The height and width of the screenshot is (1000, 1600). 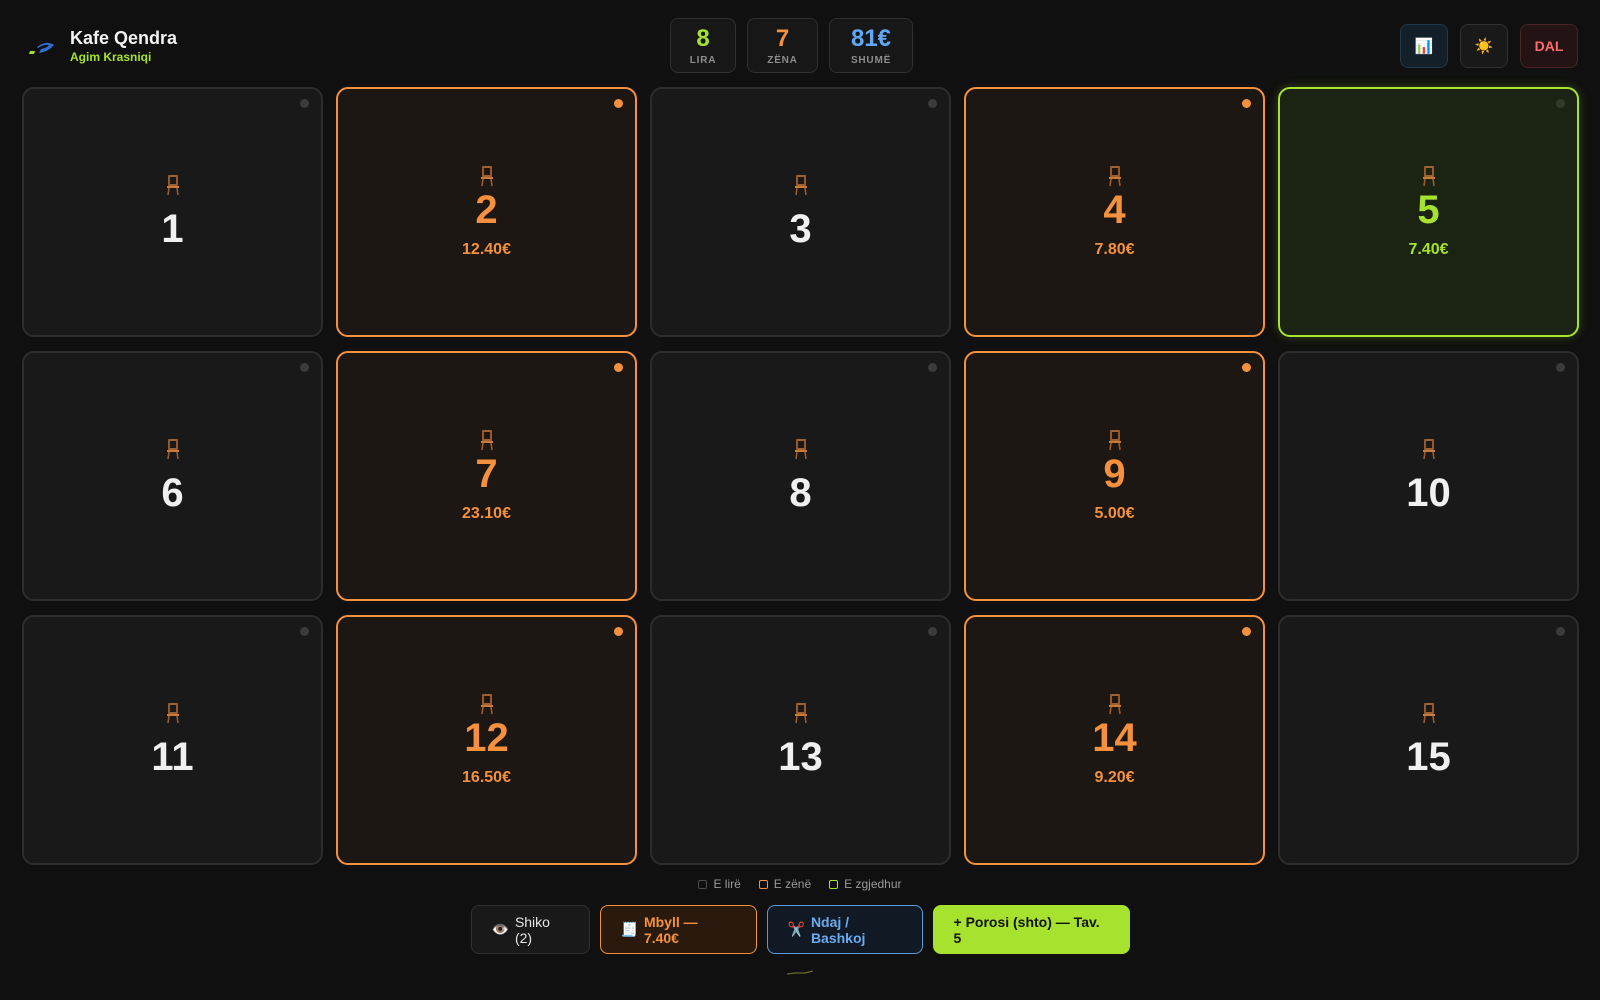 I want to click on table-tile-4: 4 7.80€, so click(x=1114, y=212).